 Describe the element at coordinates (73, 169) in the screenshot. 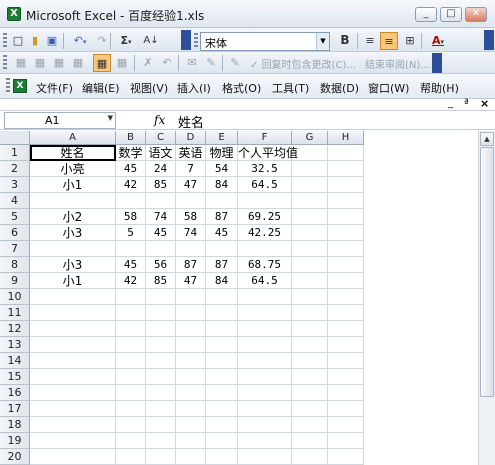

I see `cell-a2: 小亮` at that location.